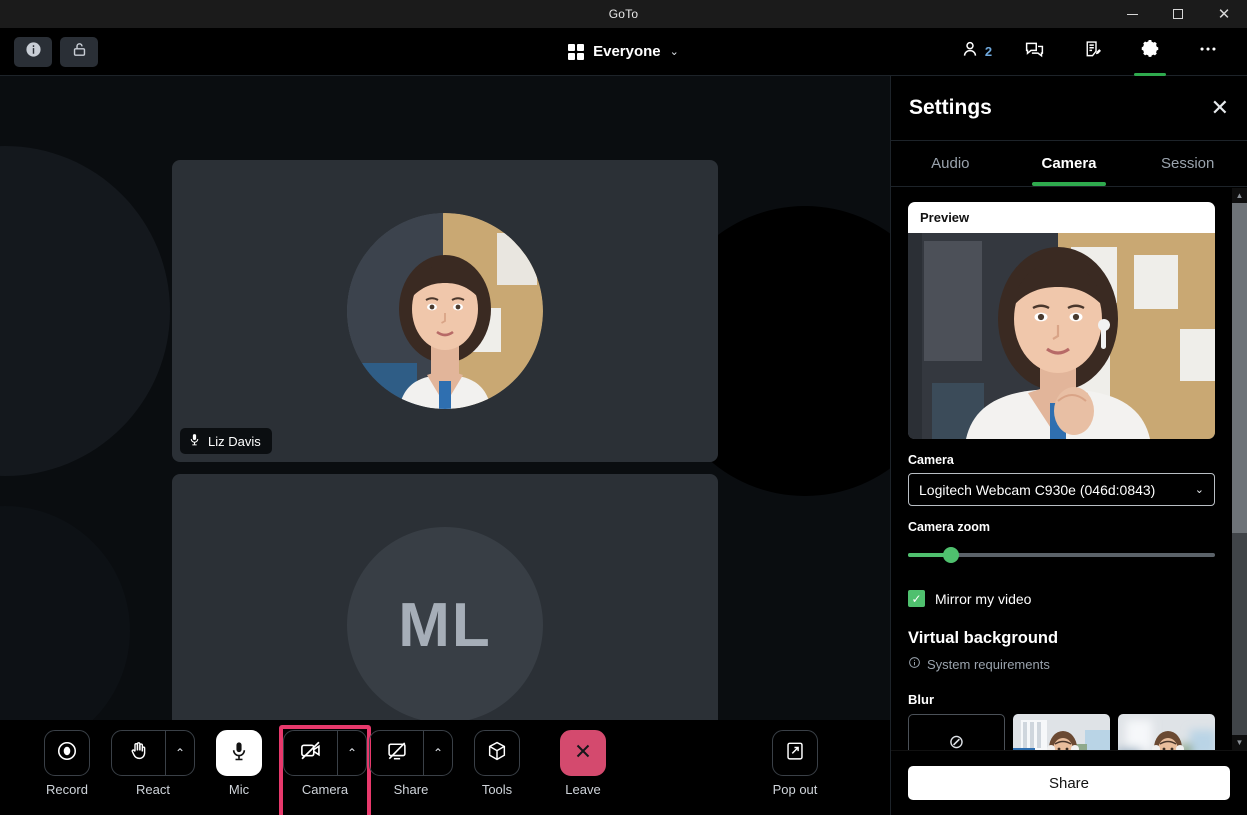  What do you see at coordinates (438, 753) in the screenshot?
I see `share-options-caret: ⌃` at bounding box center [438, 753].